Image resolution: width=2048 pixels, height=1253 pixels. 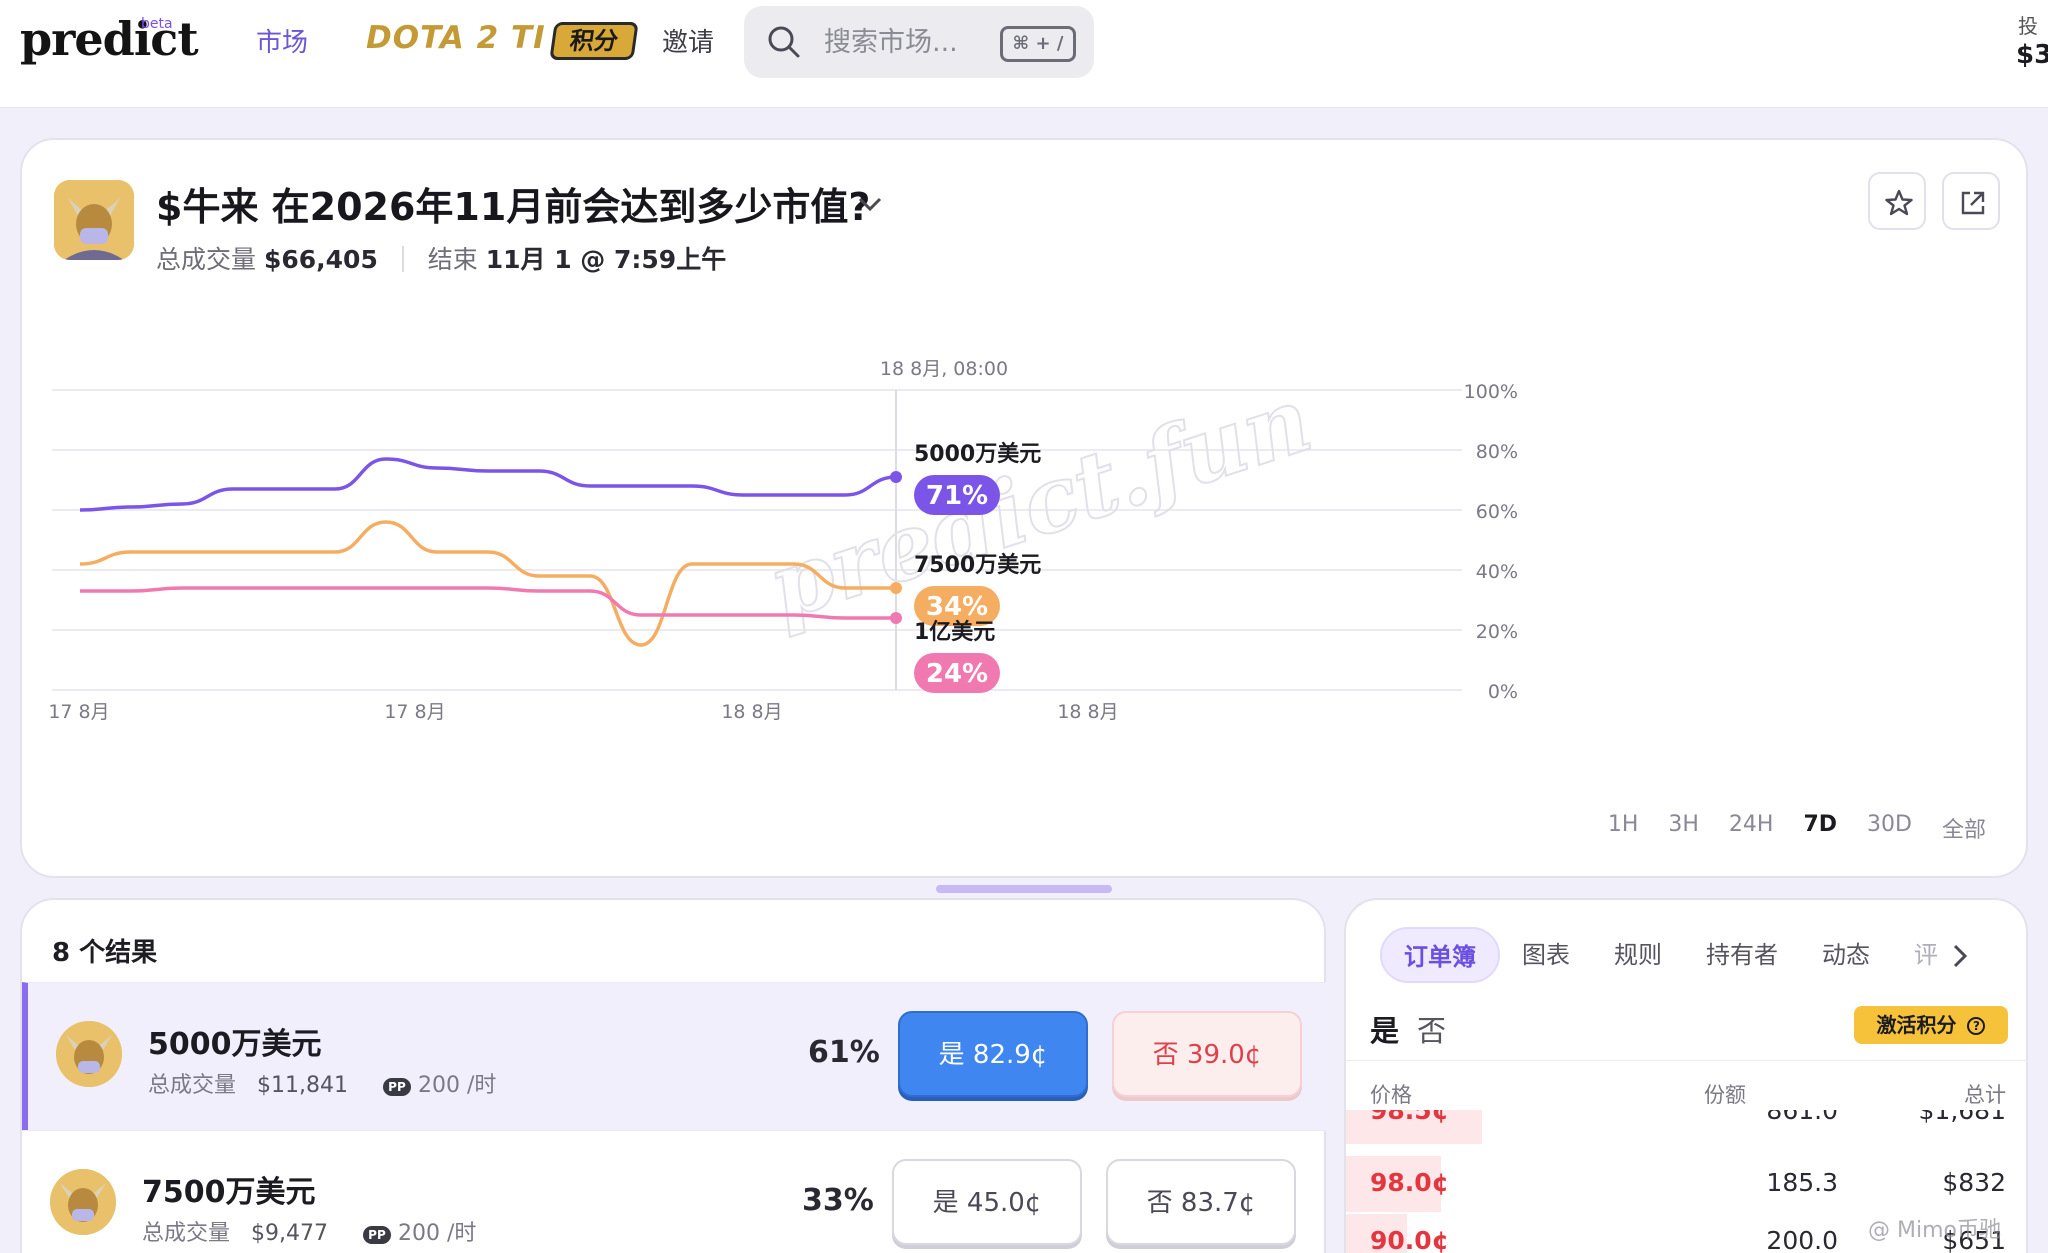 What do you see at coordinates (1683, 828) in the screenshot?
I see `range-tab-3h: 3H` at bounding box center [1683, 828].